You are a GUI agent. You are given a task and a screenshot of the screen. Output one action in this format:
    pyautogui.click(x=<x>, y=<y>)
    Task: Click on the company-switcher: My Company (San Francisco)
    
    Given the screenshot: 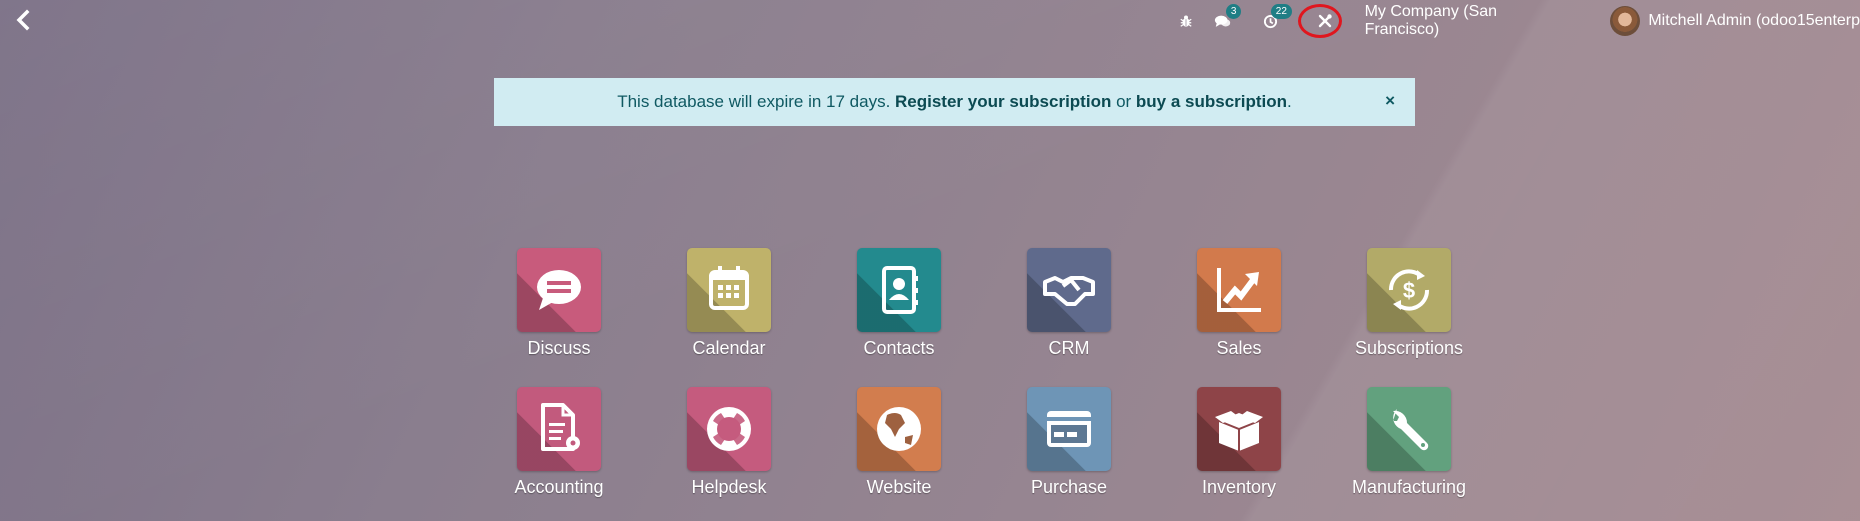 What is the action you would take?
    pyautogui.click(x=1466, y=21)
    